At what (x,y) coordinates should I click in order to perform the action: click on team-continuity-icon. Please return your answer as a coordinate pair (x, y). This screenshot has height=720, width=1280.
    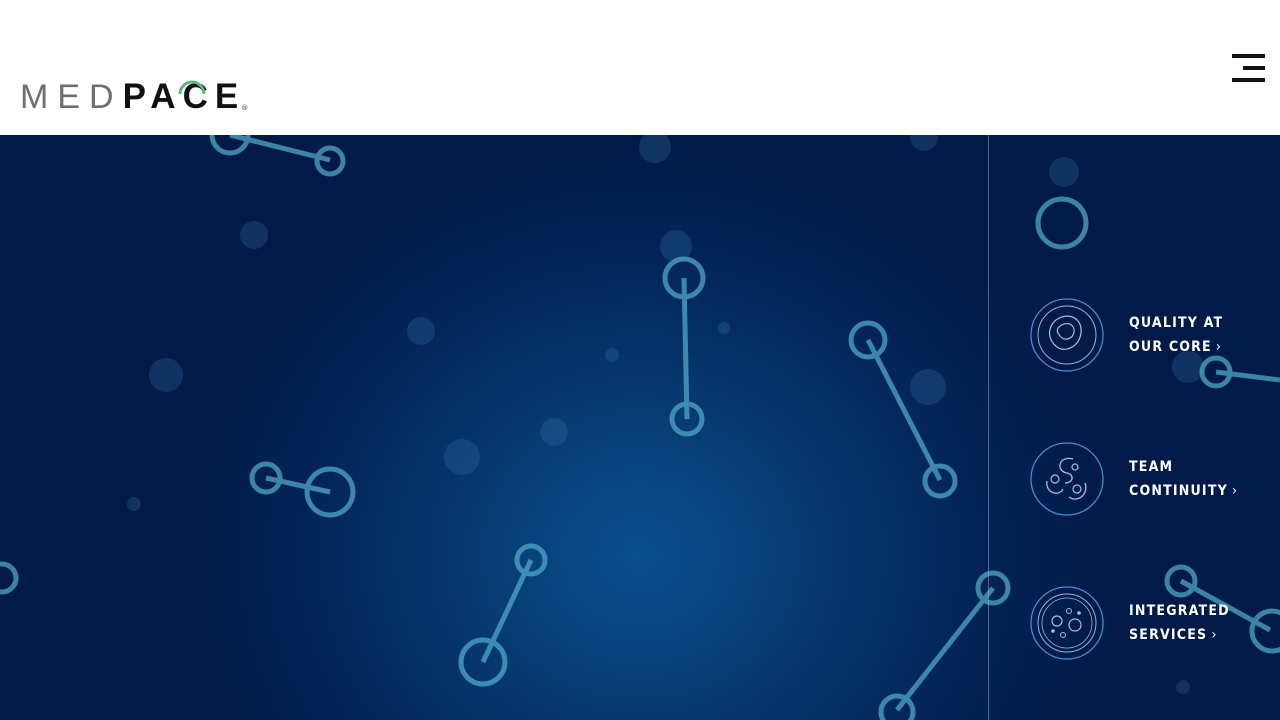
    Looking at the image, I should click on (1067, 479).